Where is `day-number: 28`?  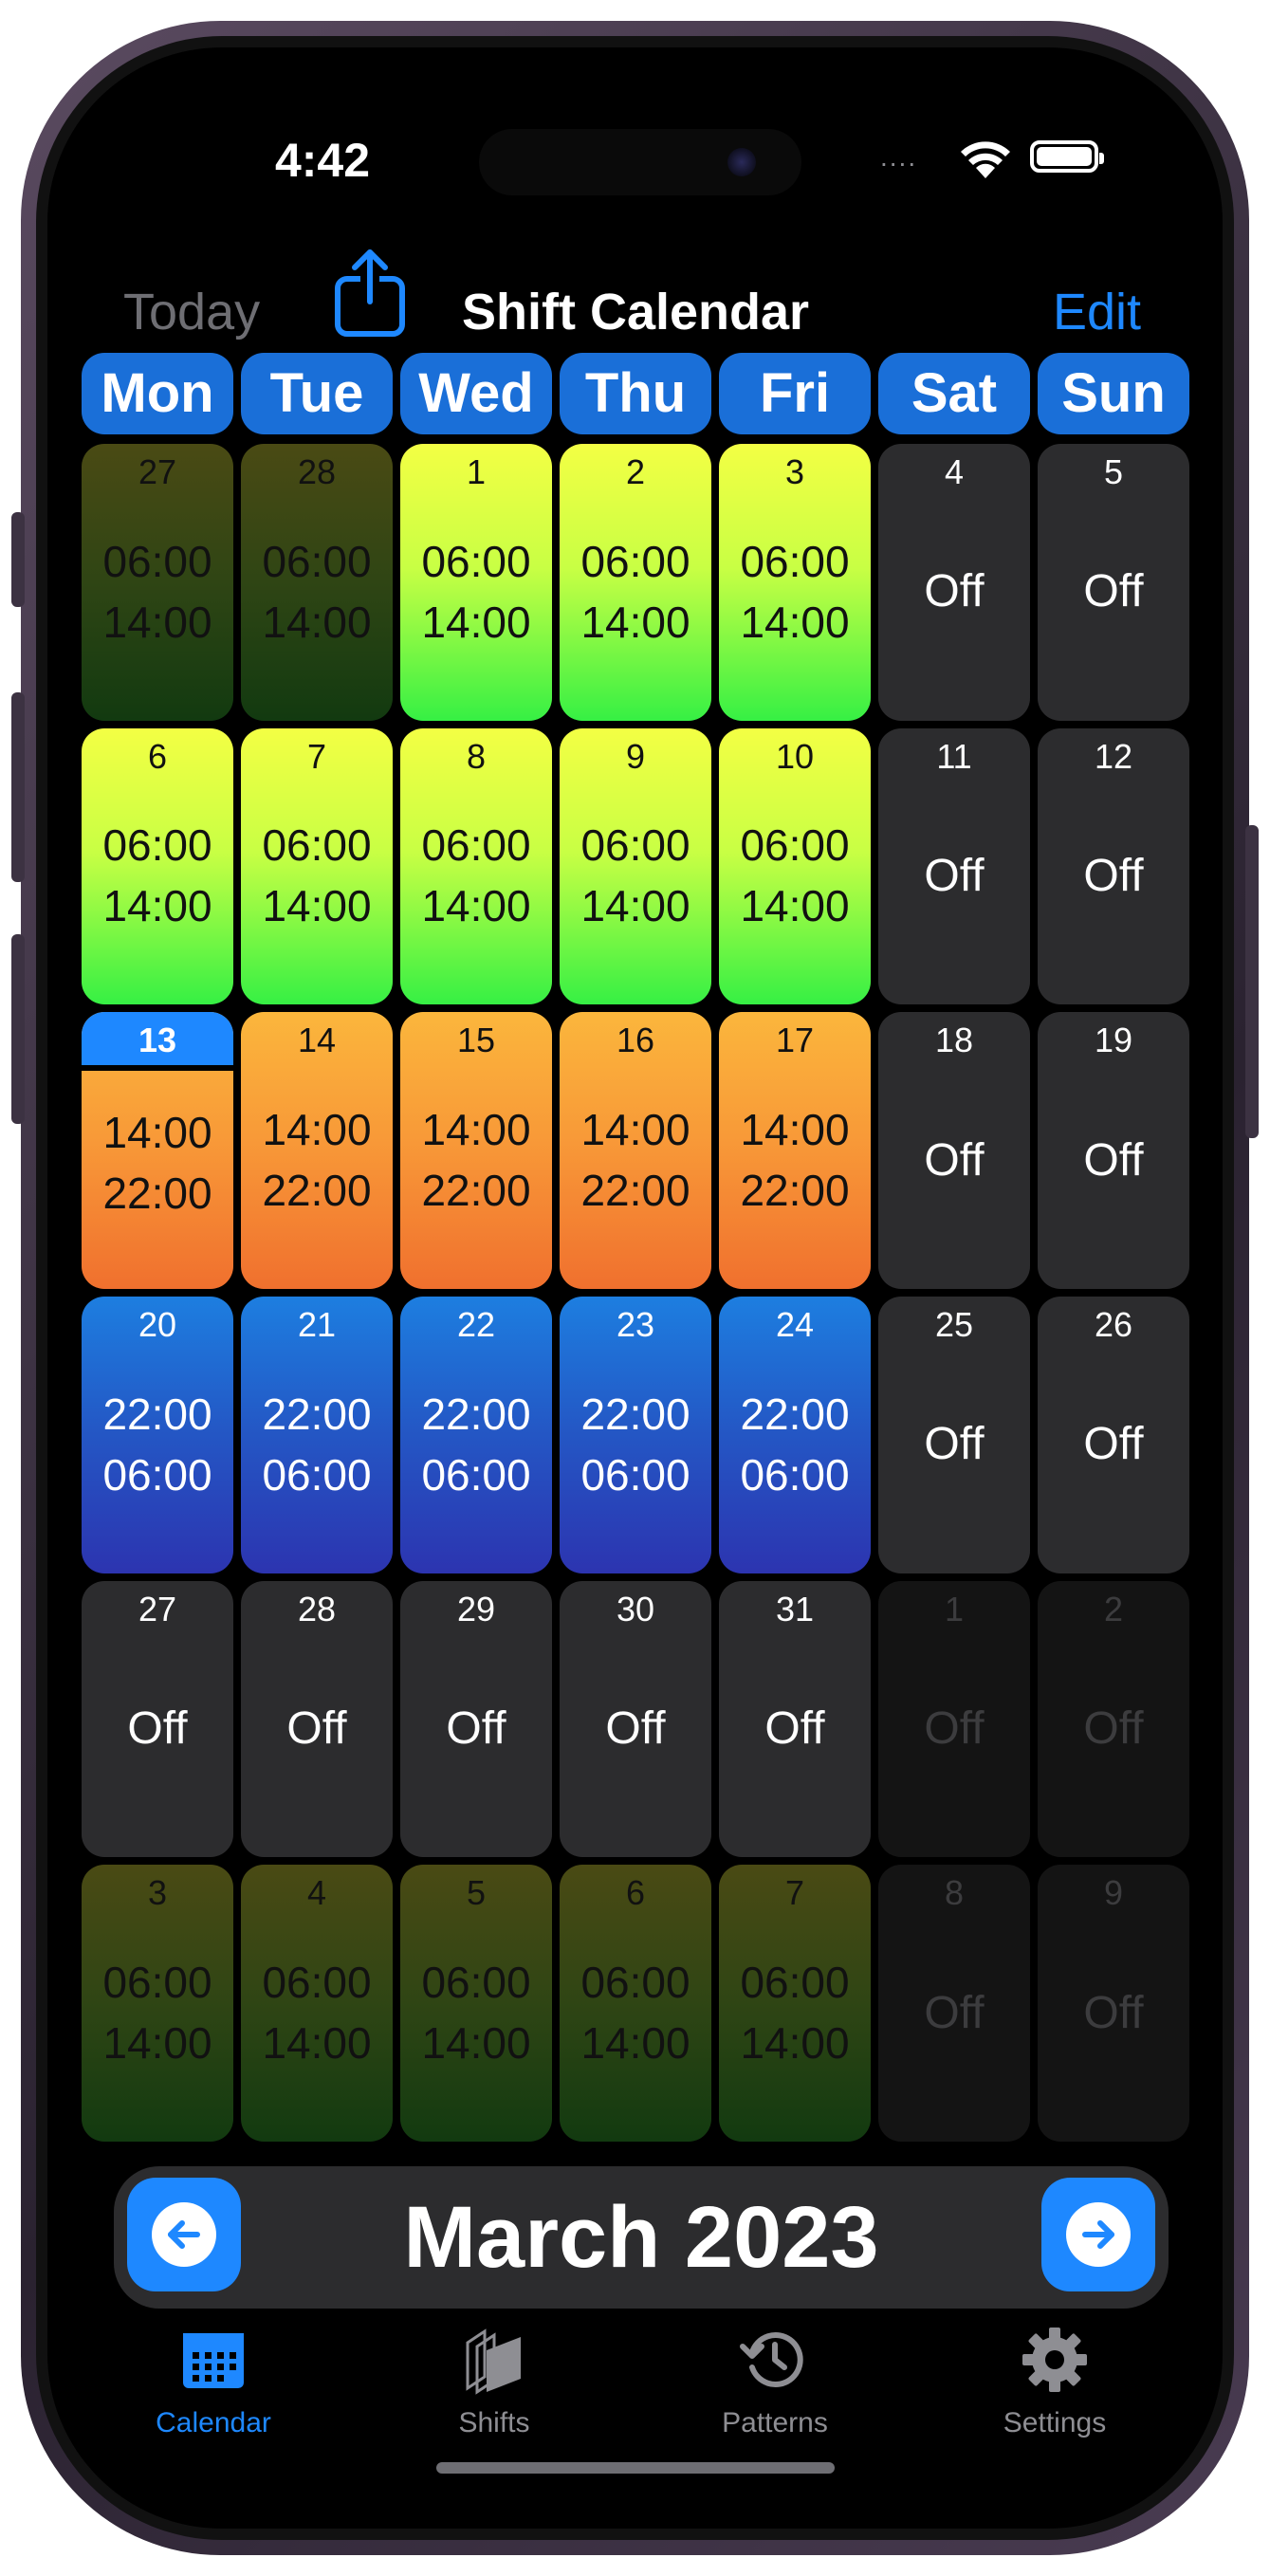 day-number: 28 is located at coordinates (317, 471).